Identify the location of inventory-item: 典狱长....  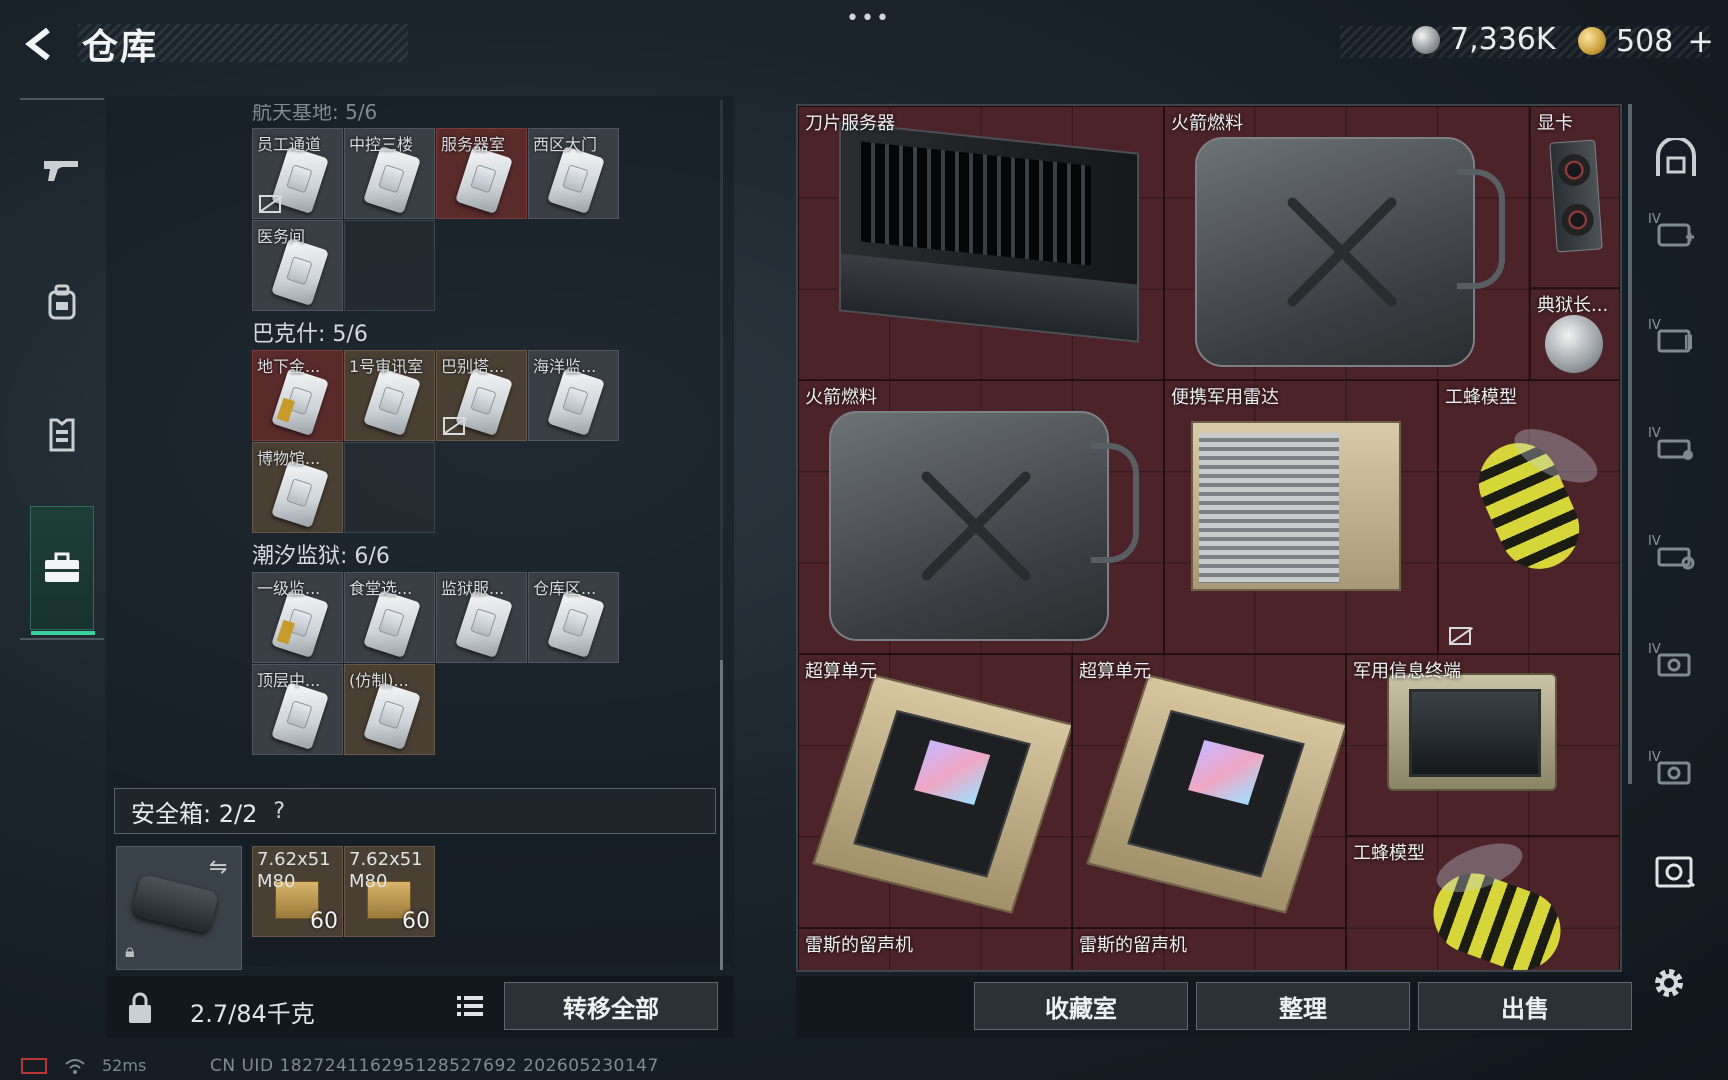
(1575, 334).